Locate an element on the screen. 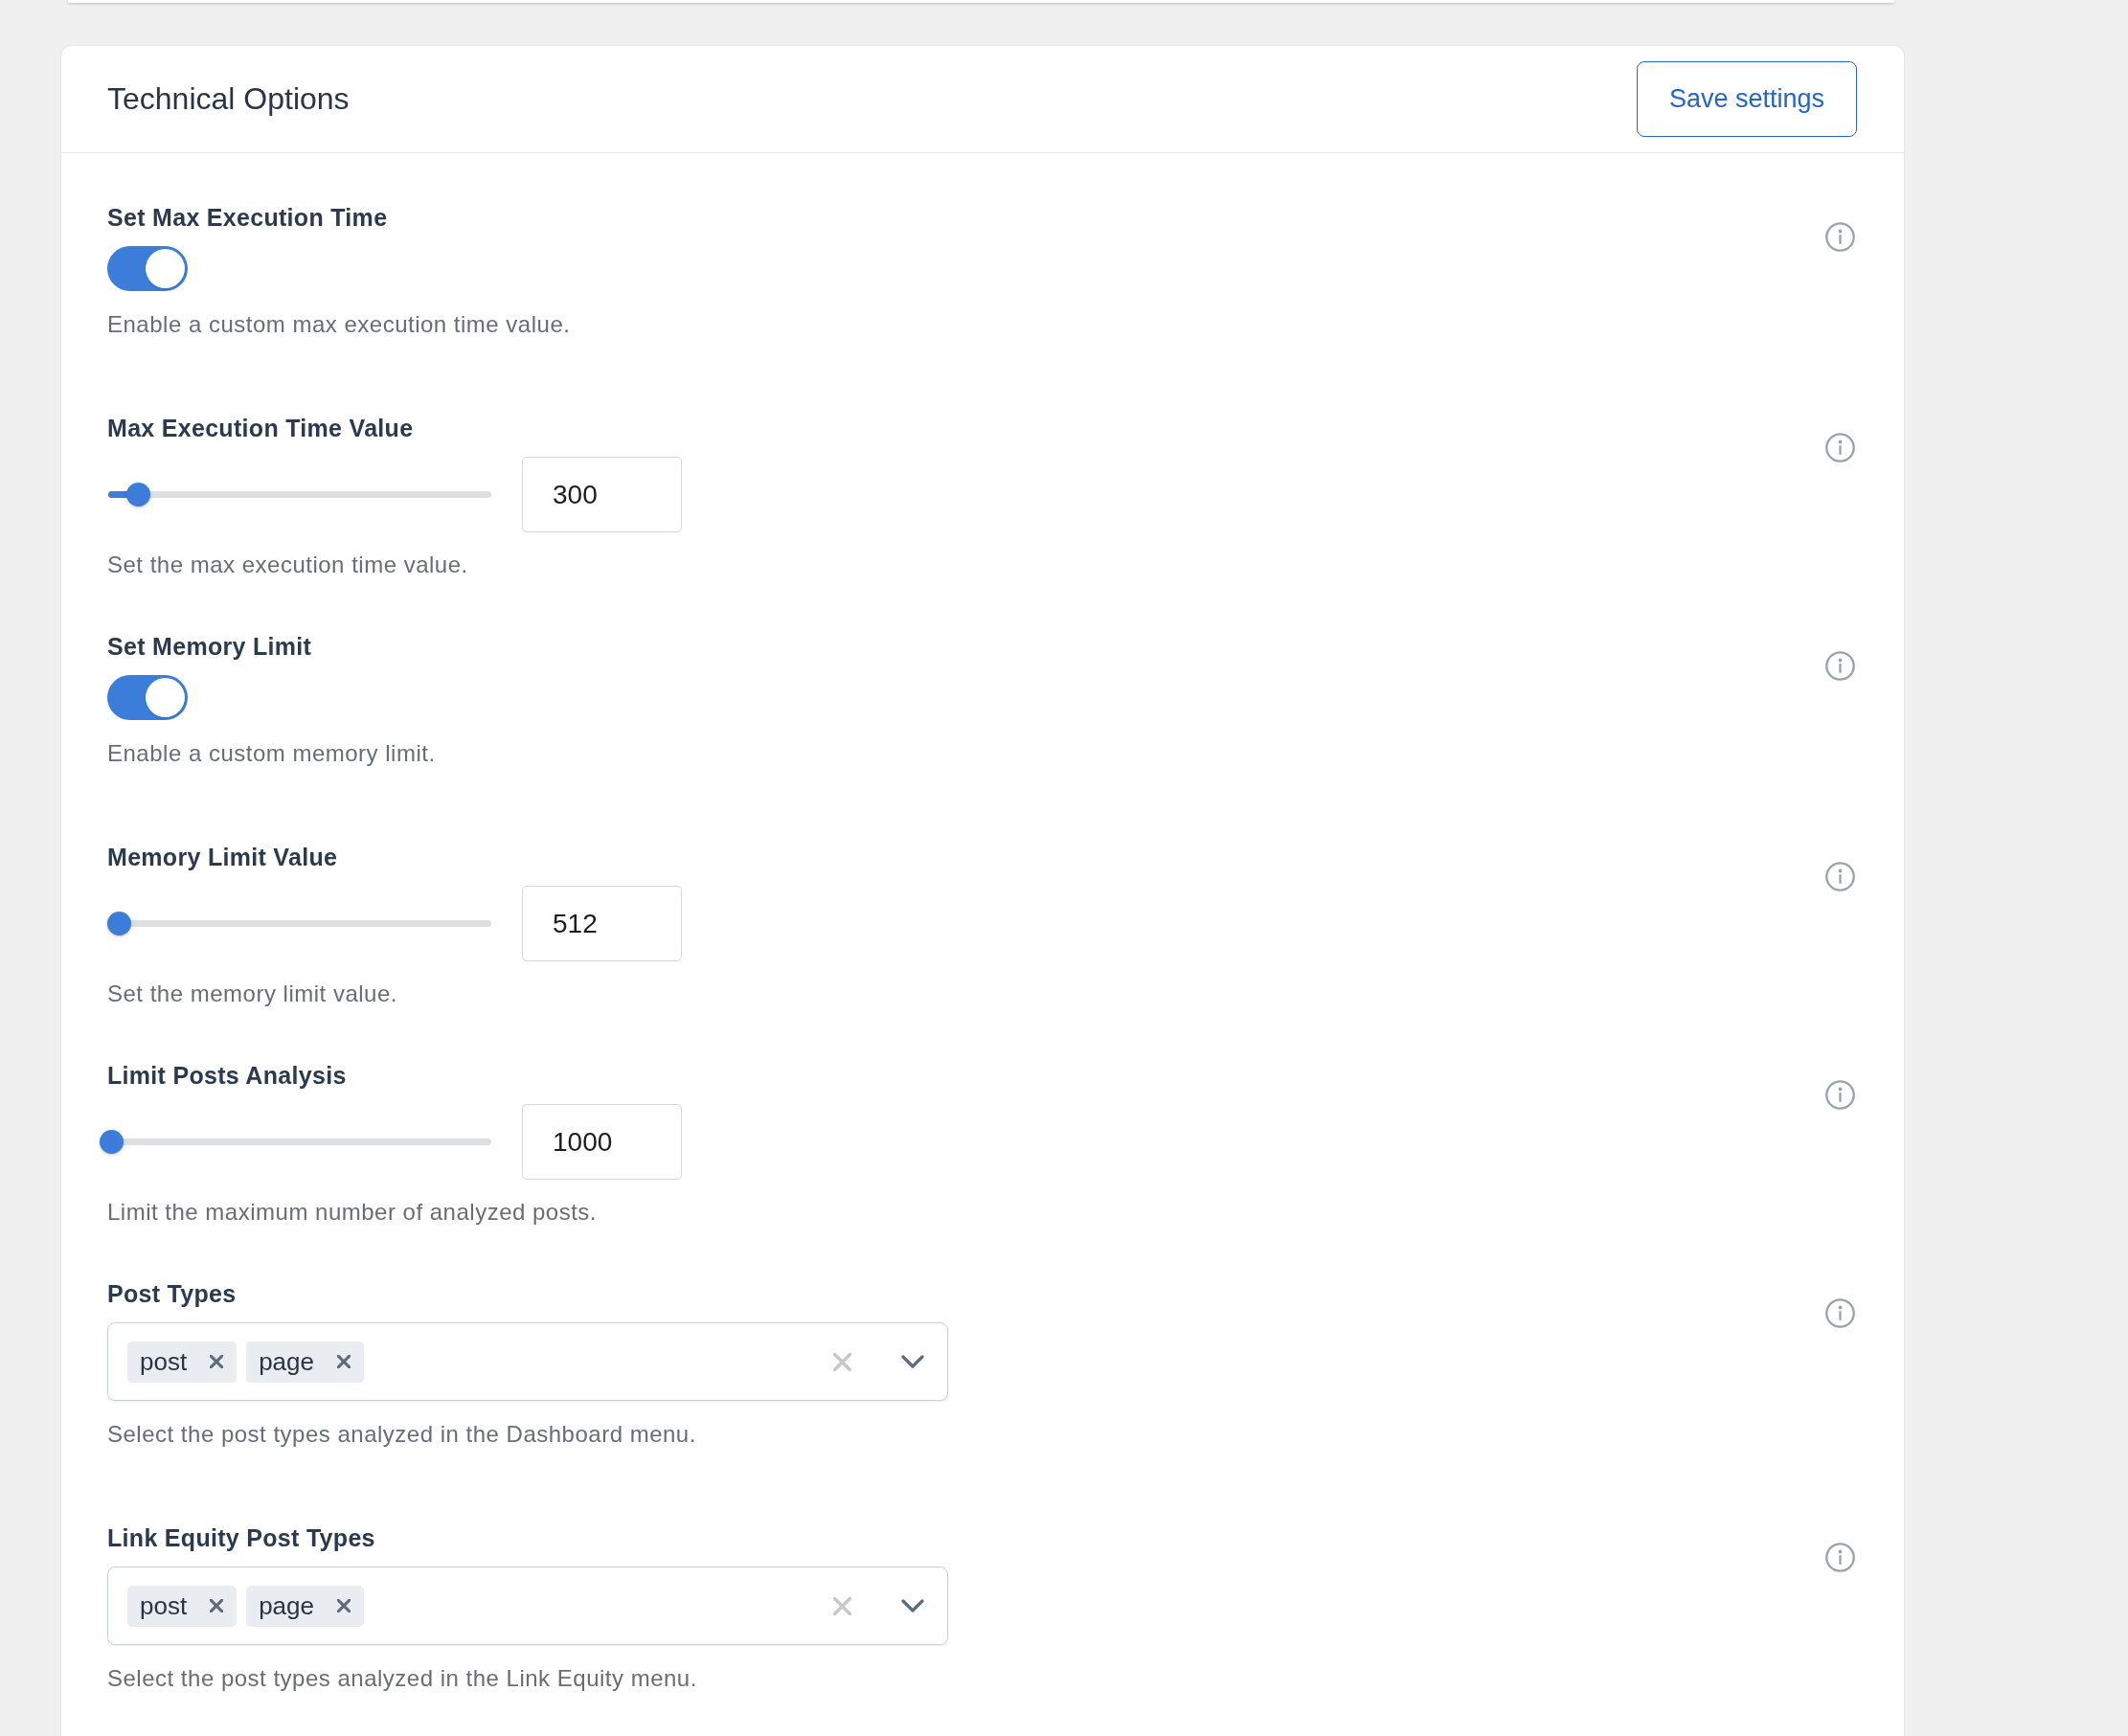  setting-label: Memory Limit Value is located at coordinates (222, 857).